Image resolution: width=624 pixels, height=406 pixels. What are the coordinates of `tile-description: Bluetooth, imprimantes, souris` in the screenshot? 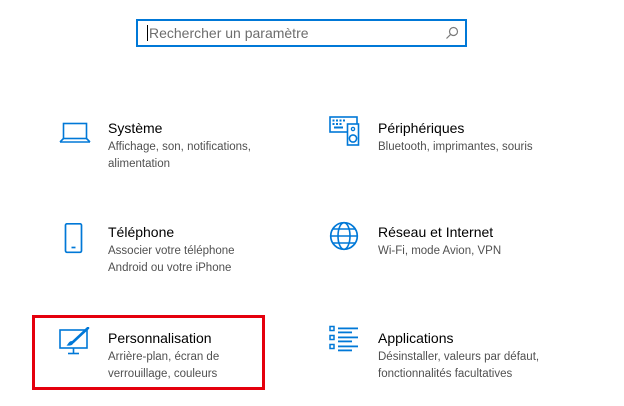 It's located at (455, 147).